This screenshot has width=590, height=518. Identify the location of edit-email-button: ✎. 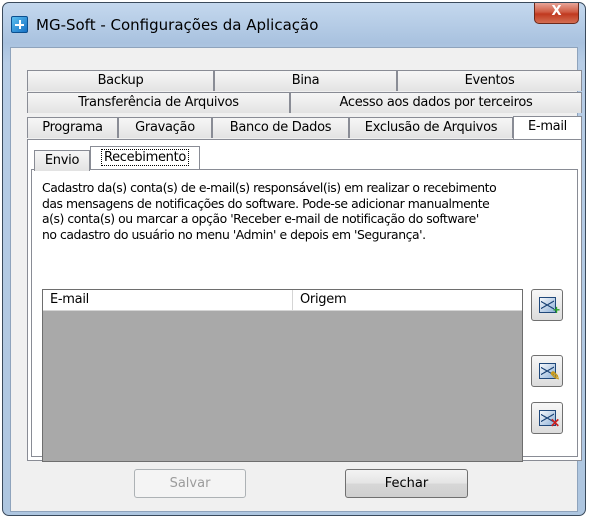
(547, 371).